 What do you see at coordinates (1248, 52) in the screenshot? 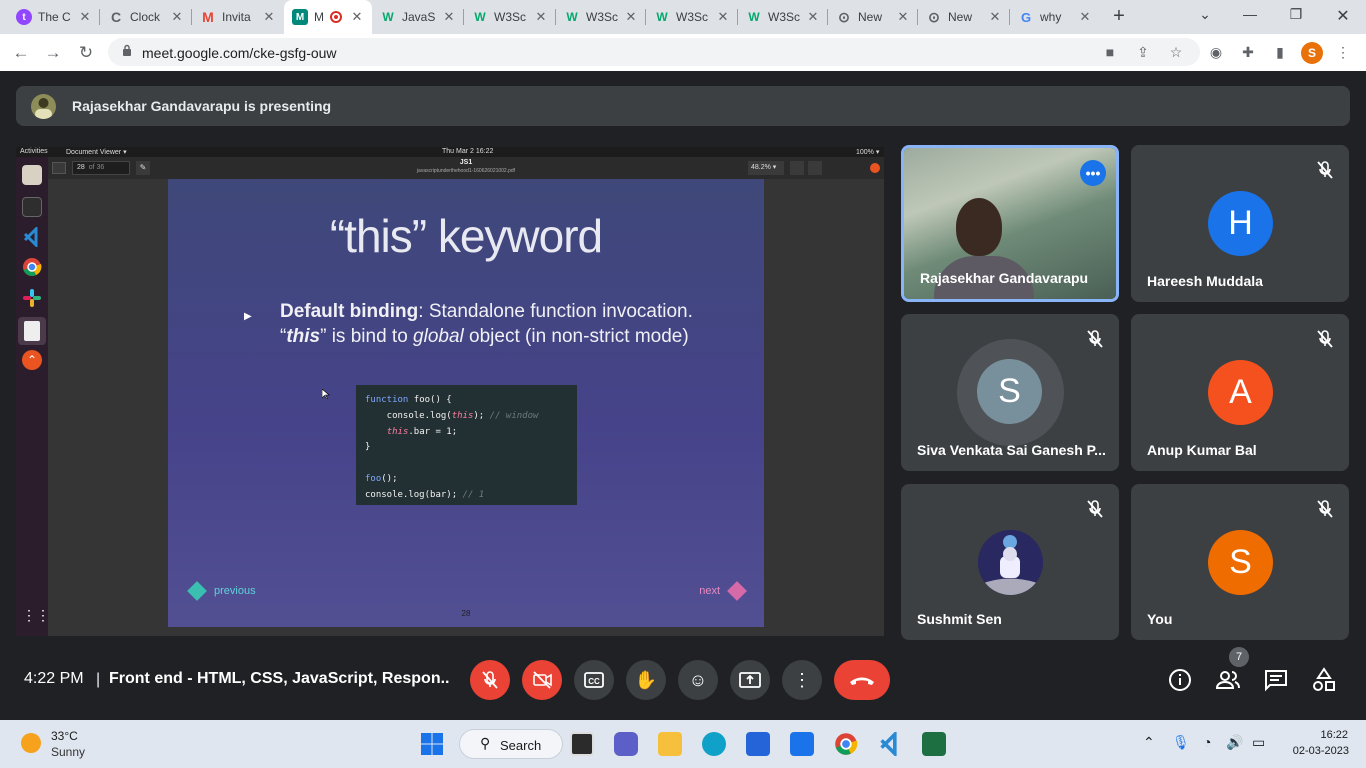
I see `extensions-puzzle-icon: ✚` at bounding box center [1248, 52].